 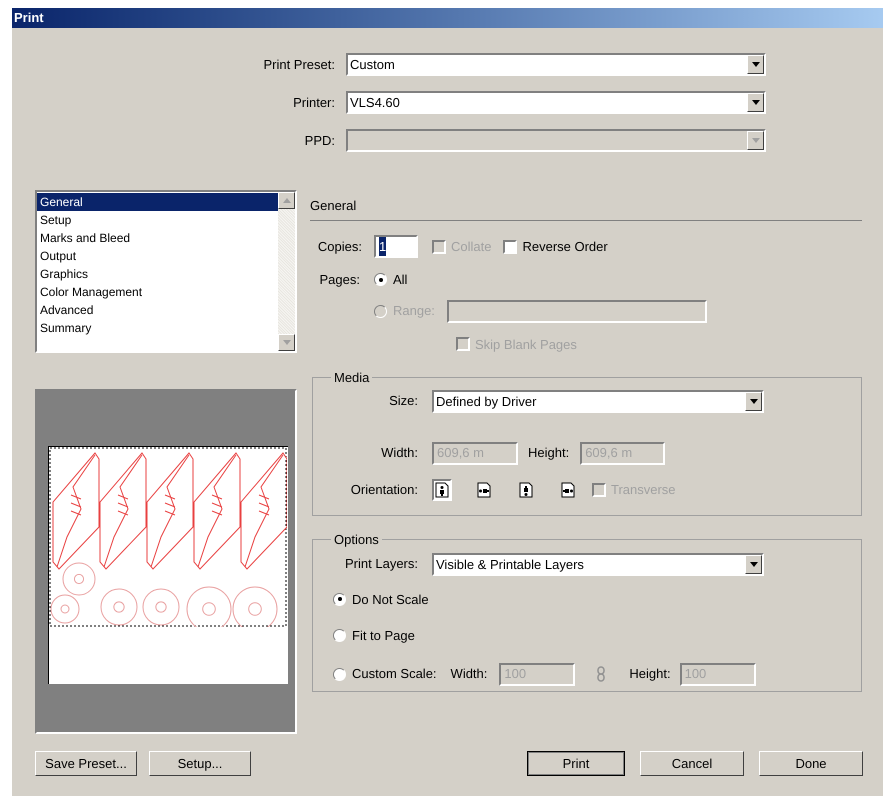 What do you see at coordinates (314, 103) in the screenshot?
I see `field-label: Printer:` at bounding box center [314, 103].